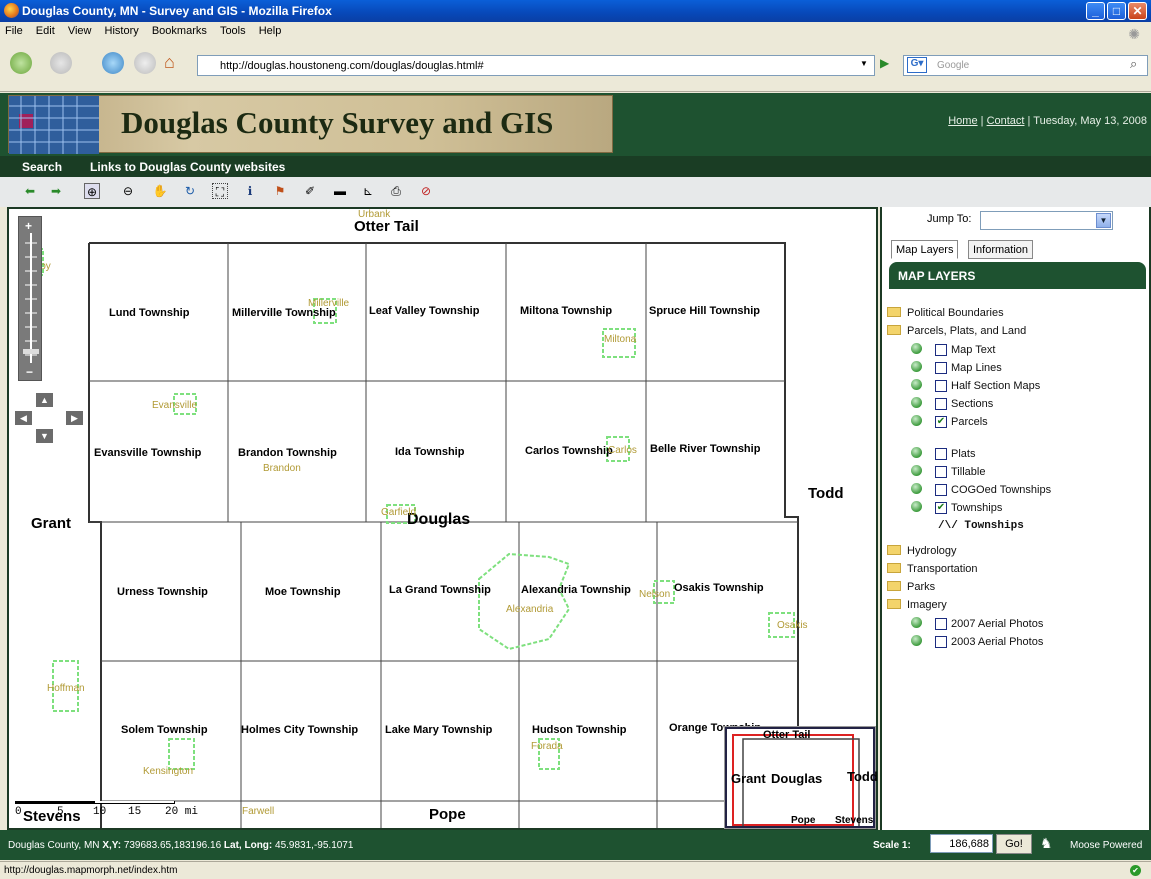 This screenshot has width=1151, height=879. Describe the element at coordinates (1116, 11) in the screenshot. I see `maximize-button: □` at that location.